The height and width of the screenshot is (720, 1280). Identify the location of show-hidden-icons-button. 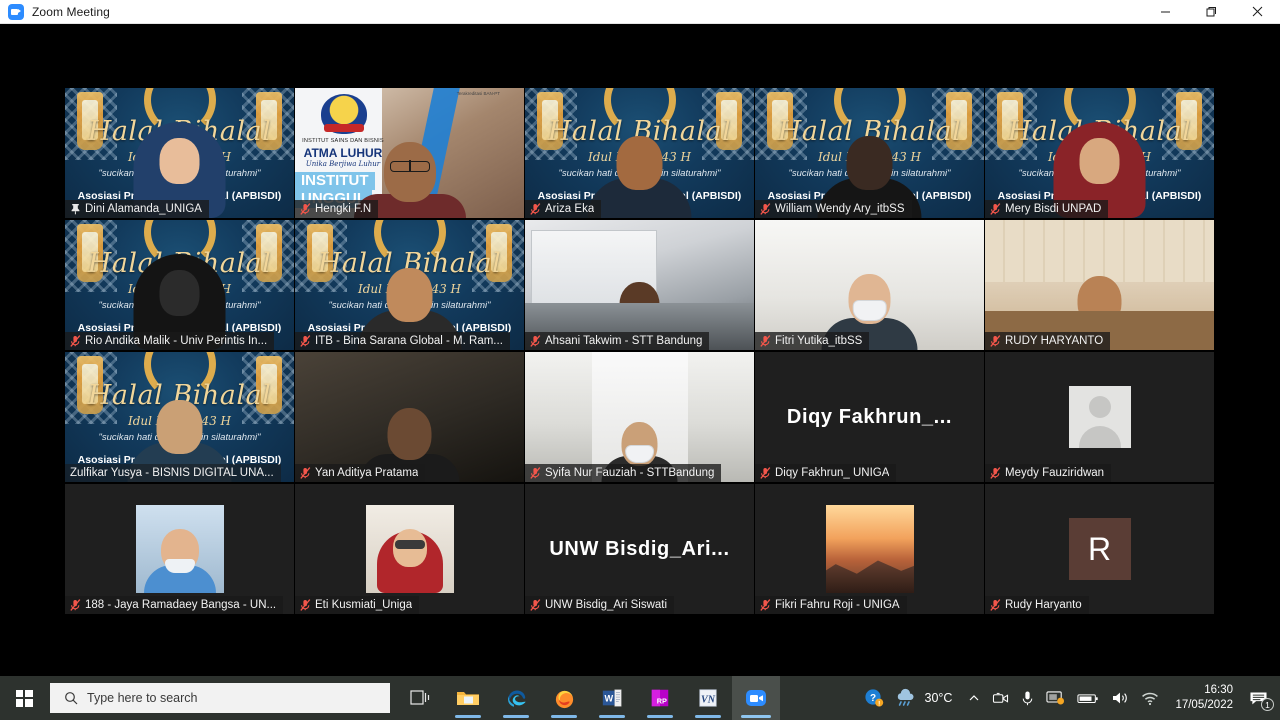
(974, 698).